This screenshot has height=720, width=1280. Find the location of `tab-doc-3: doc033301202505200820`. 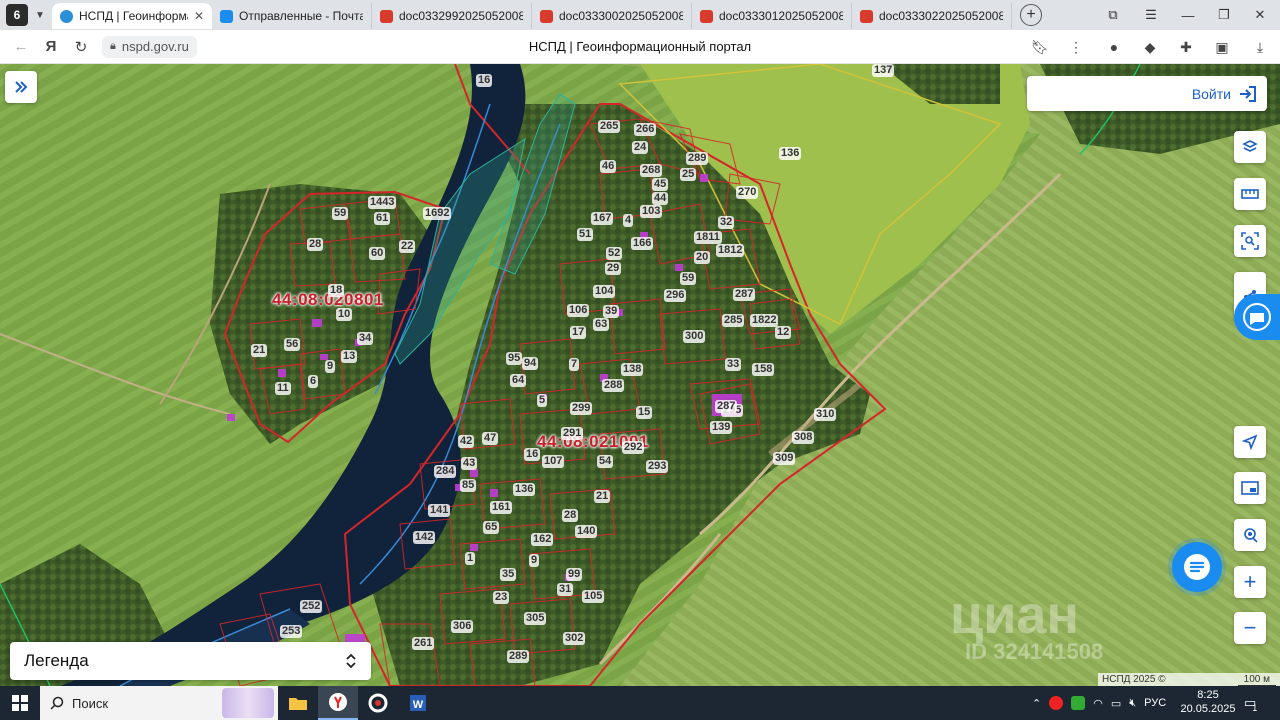

tab-doc-3: doc033301202505200820 is located at coordinates (772, 16).